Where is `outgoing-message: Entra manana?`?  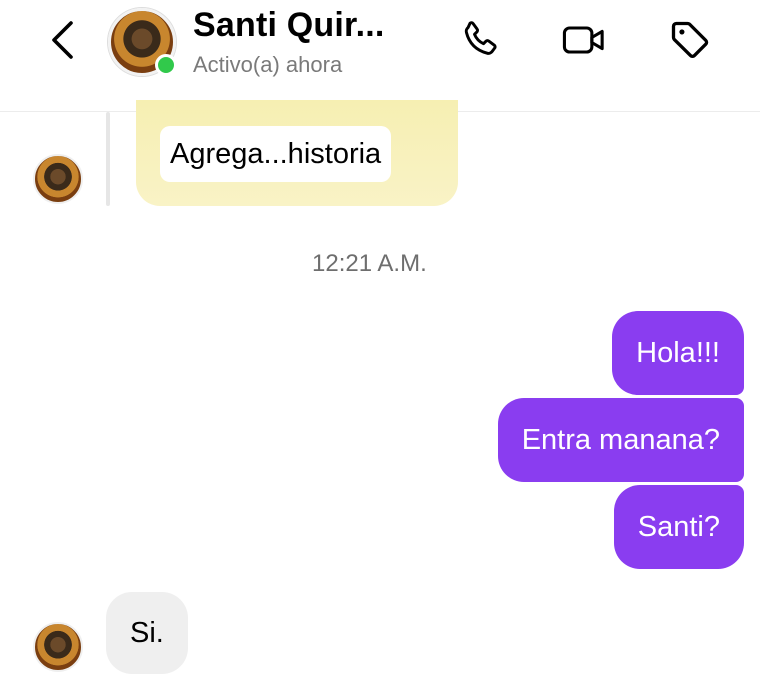
outgoing-message: Entra manana? is located at coordinates (620, 440).